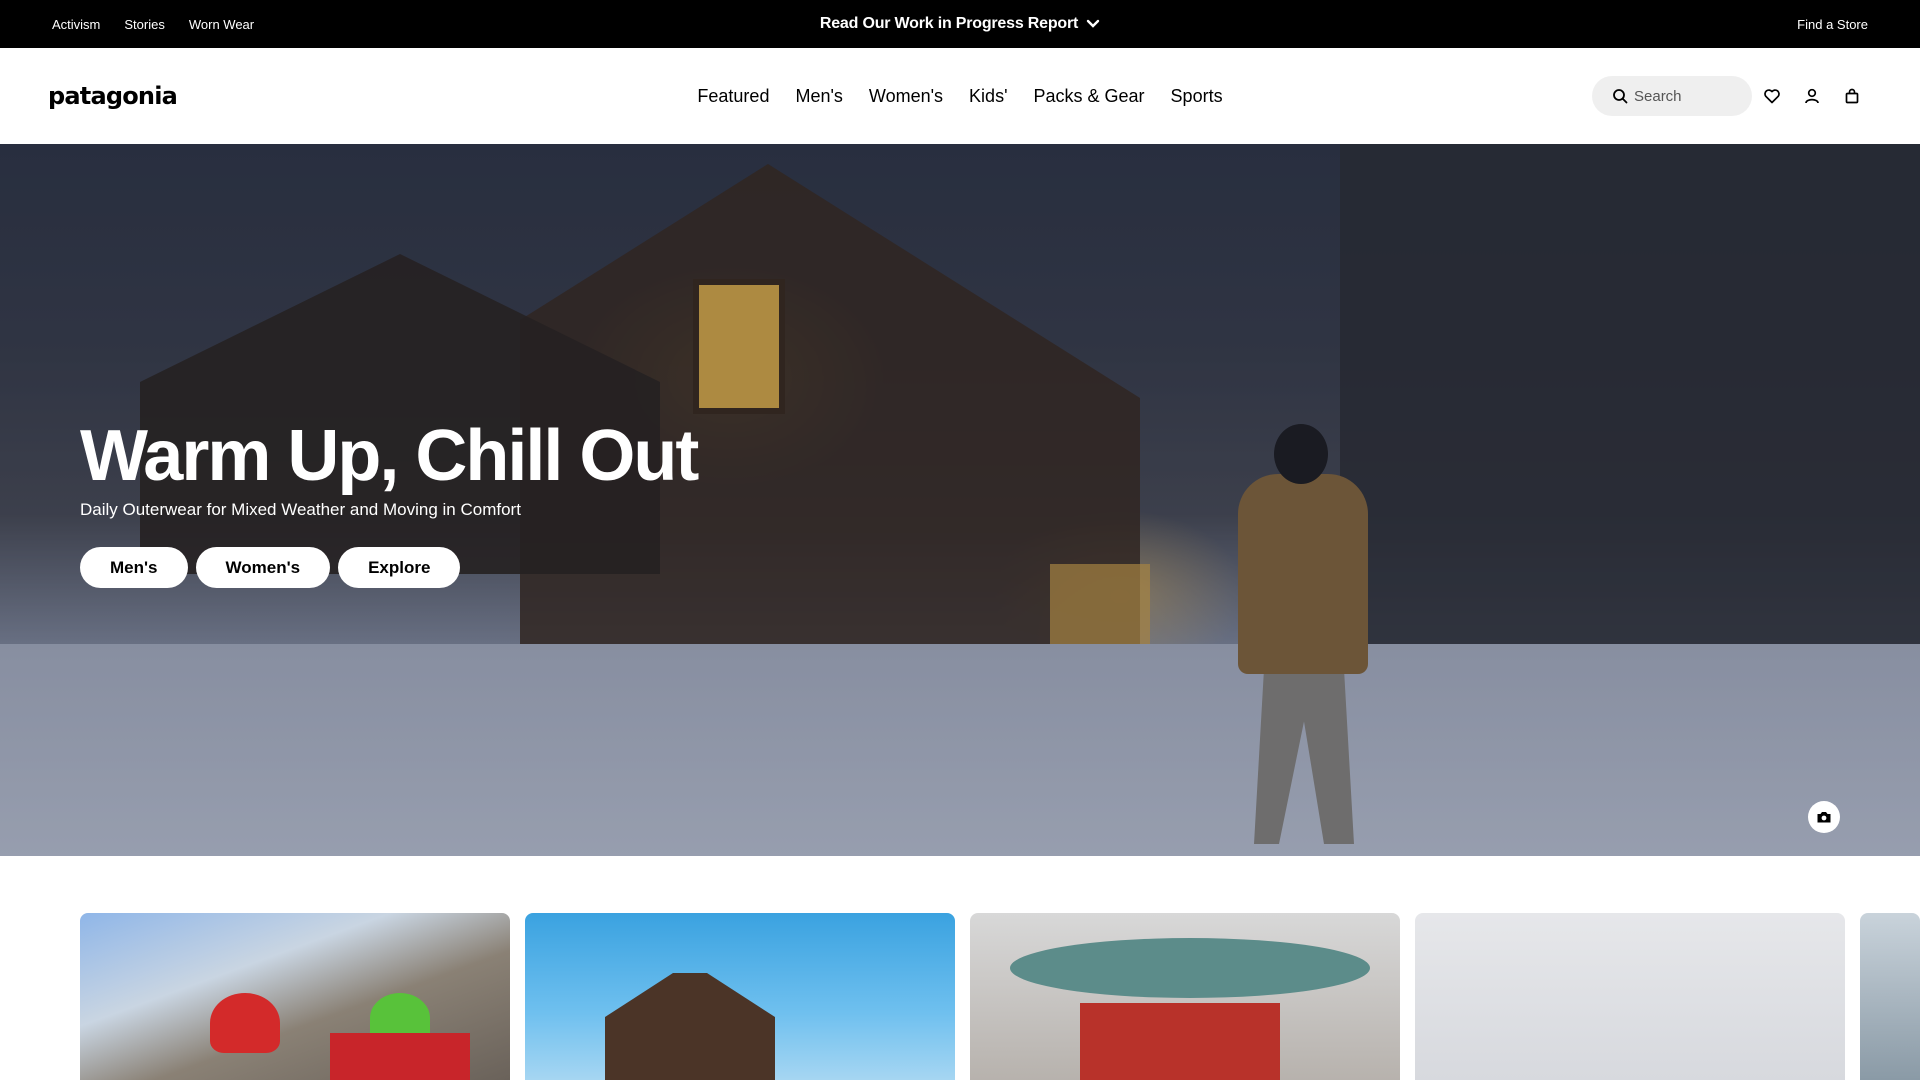 This screenshot has height=1080, width=1920. I want to click on story-card-surfboard, so click(1185, 996).